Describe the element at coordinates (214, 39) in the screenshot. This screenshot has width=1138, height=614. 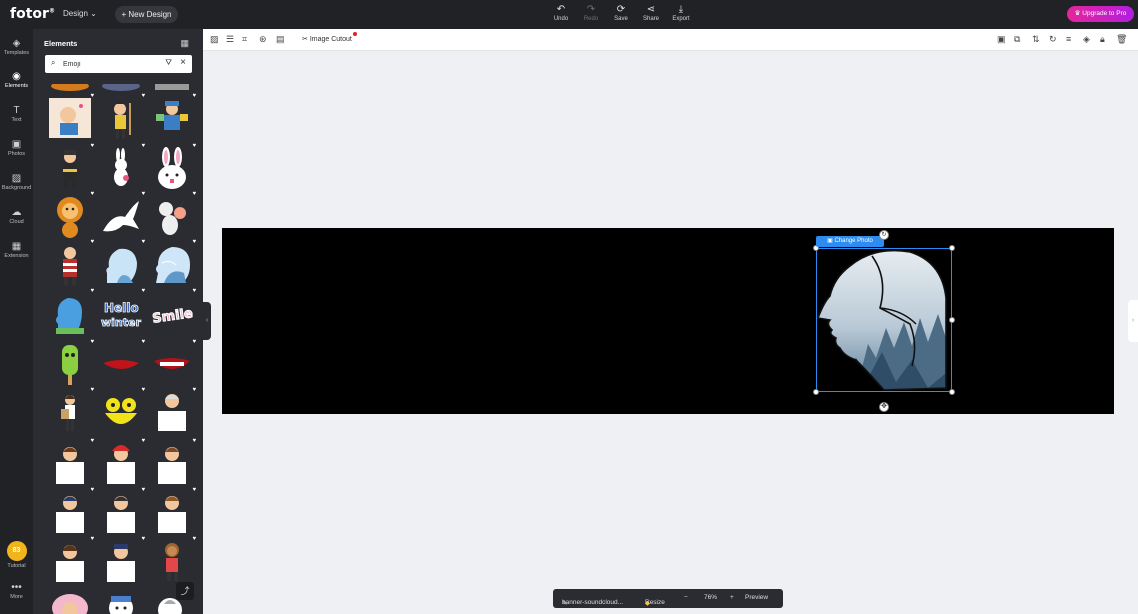
I see `image-thumbnail-icon: ▨` at that location.